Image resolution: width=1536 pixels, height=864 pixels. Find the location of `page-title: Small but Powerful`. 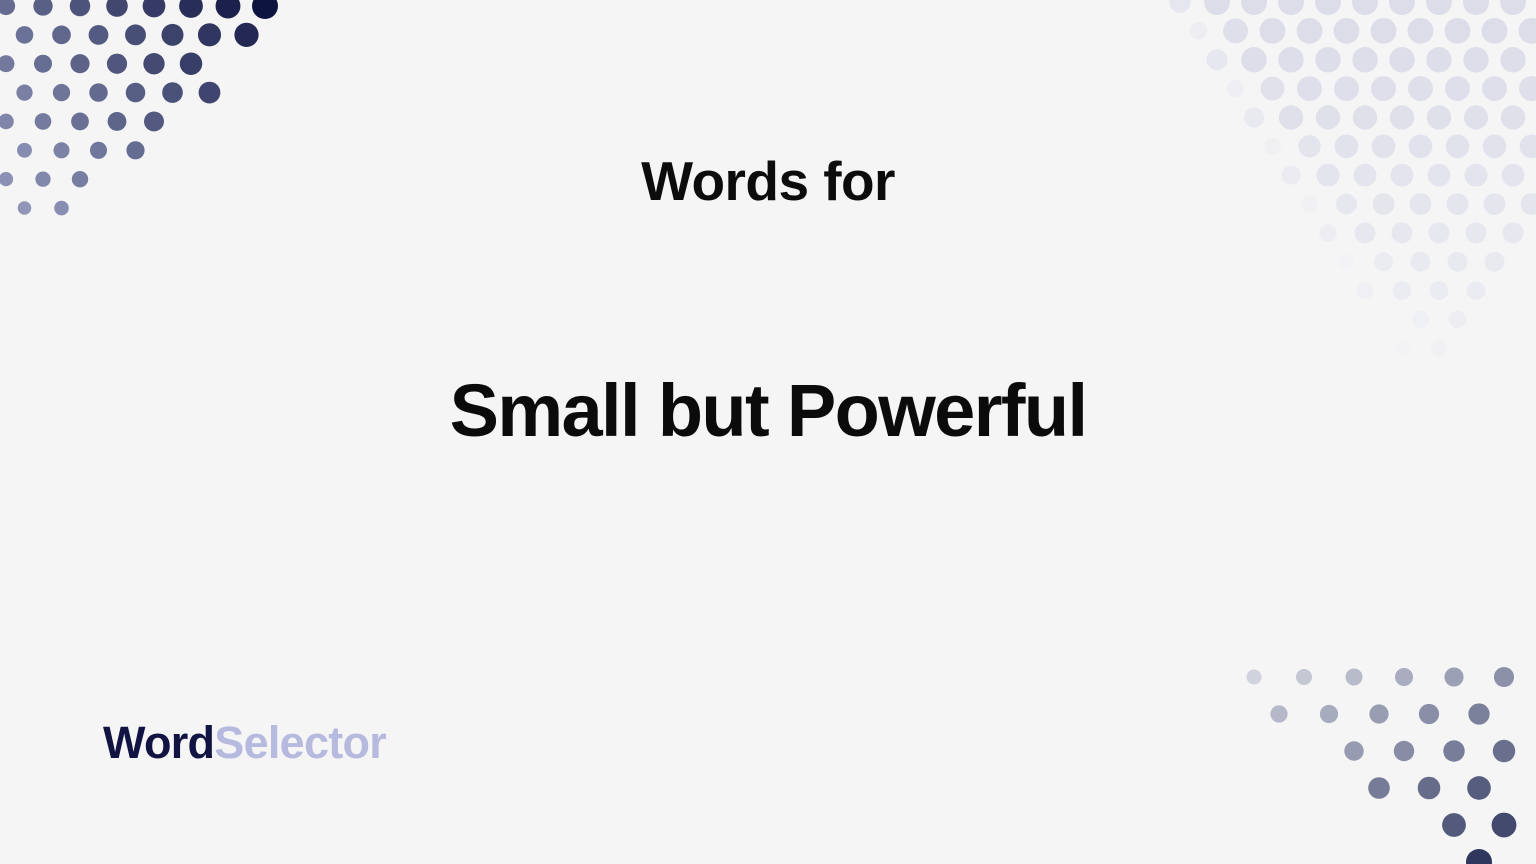

page-title: Small but Powerful is located at coordinates (768, 411).